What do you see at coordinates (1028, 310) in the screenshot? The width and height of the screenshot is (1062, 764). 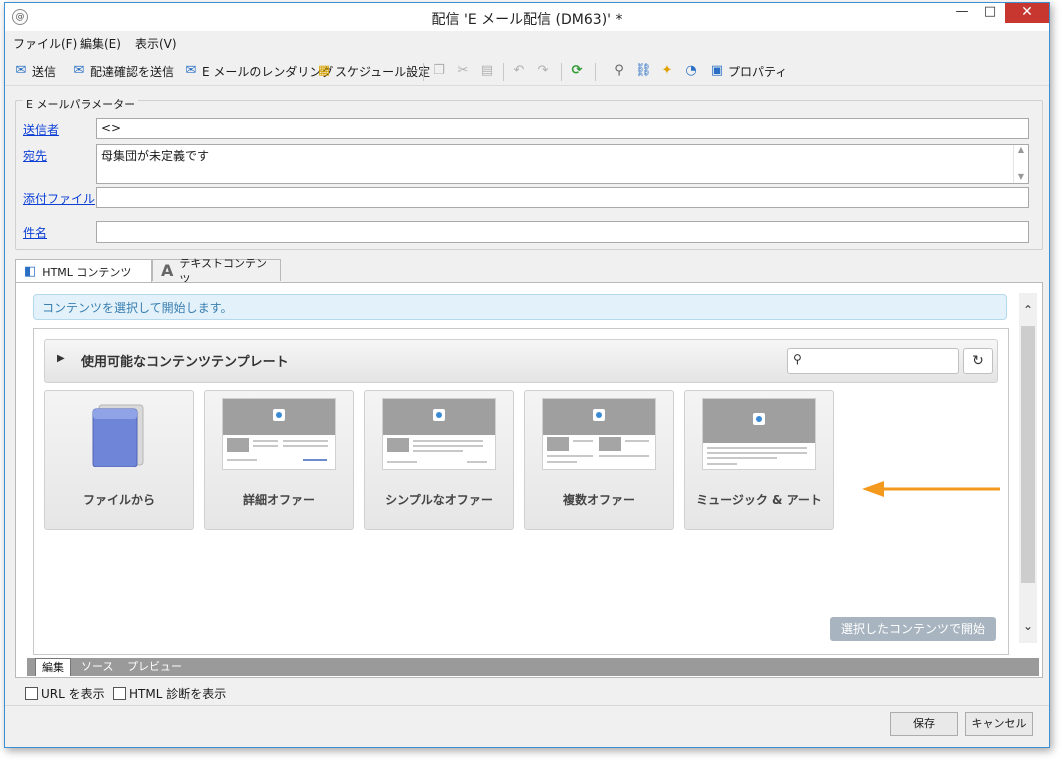 I see `chevron-up-icon: ⌃` at bounding box center [1028, 310].